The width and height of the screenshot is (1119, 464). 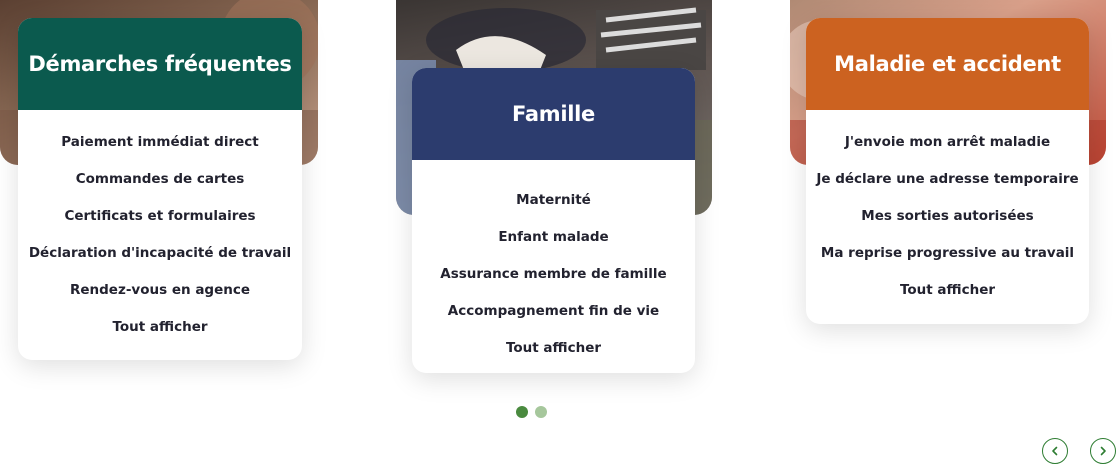 I want to click on chevron-right-icon, so click(x=1103, y=451).